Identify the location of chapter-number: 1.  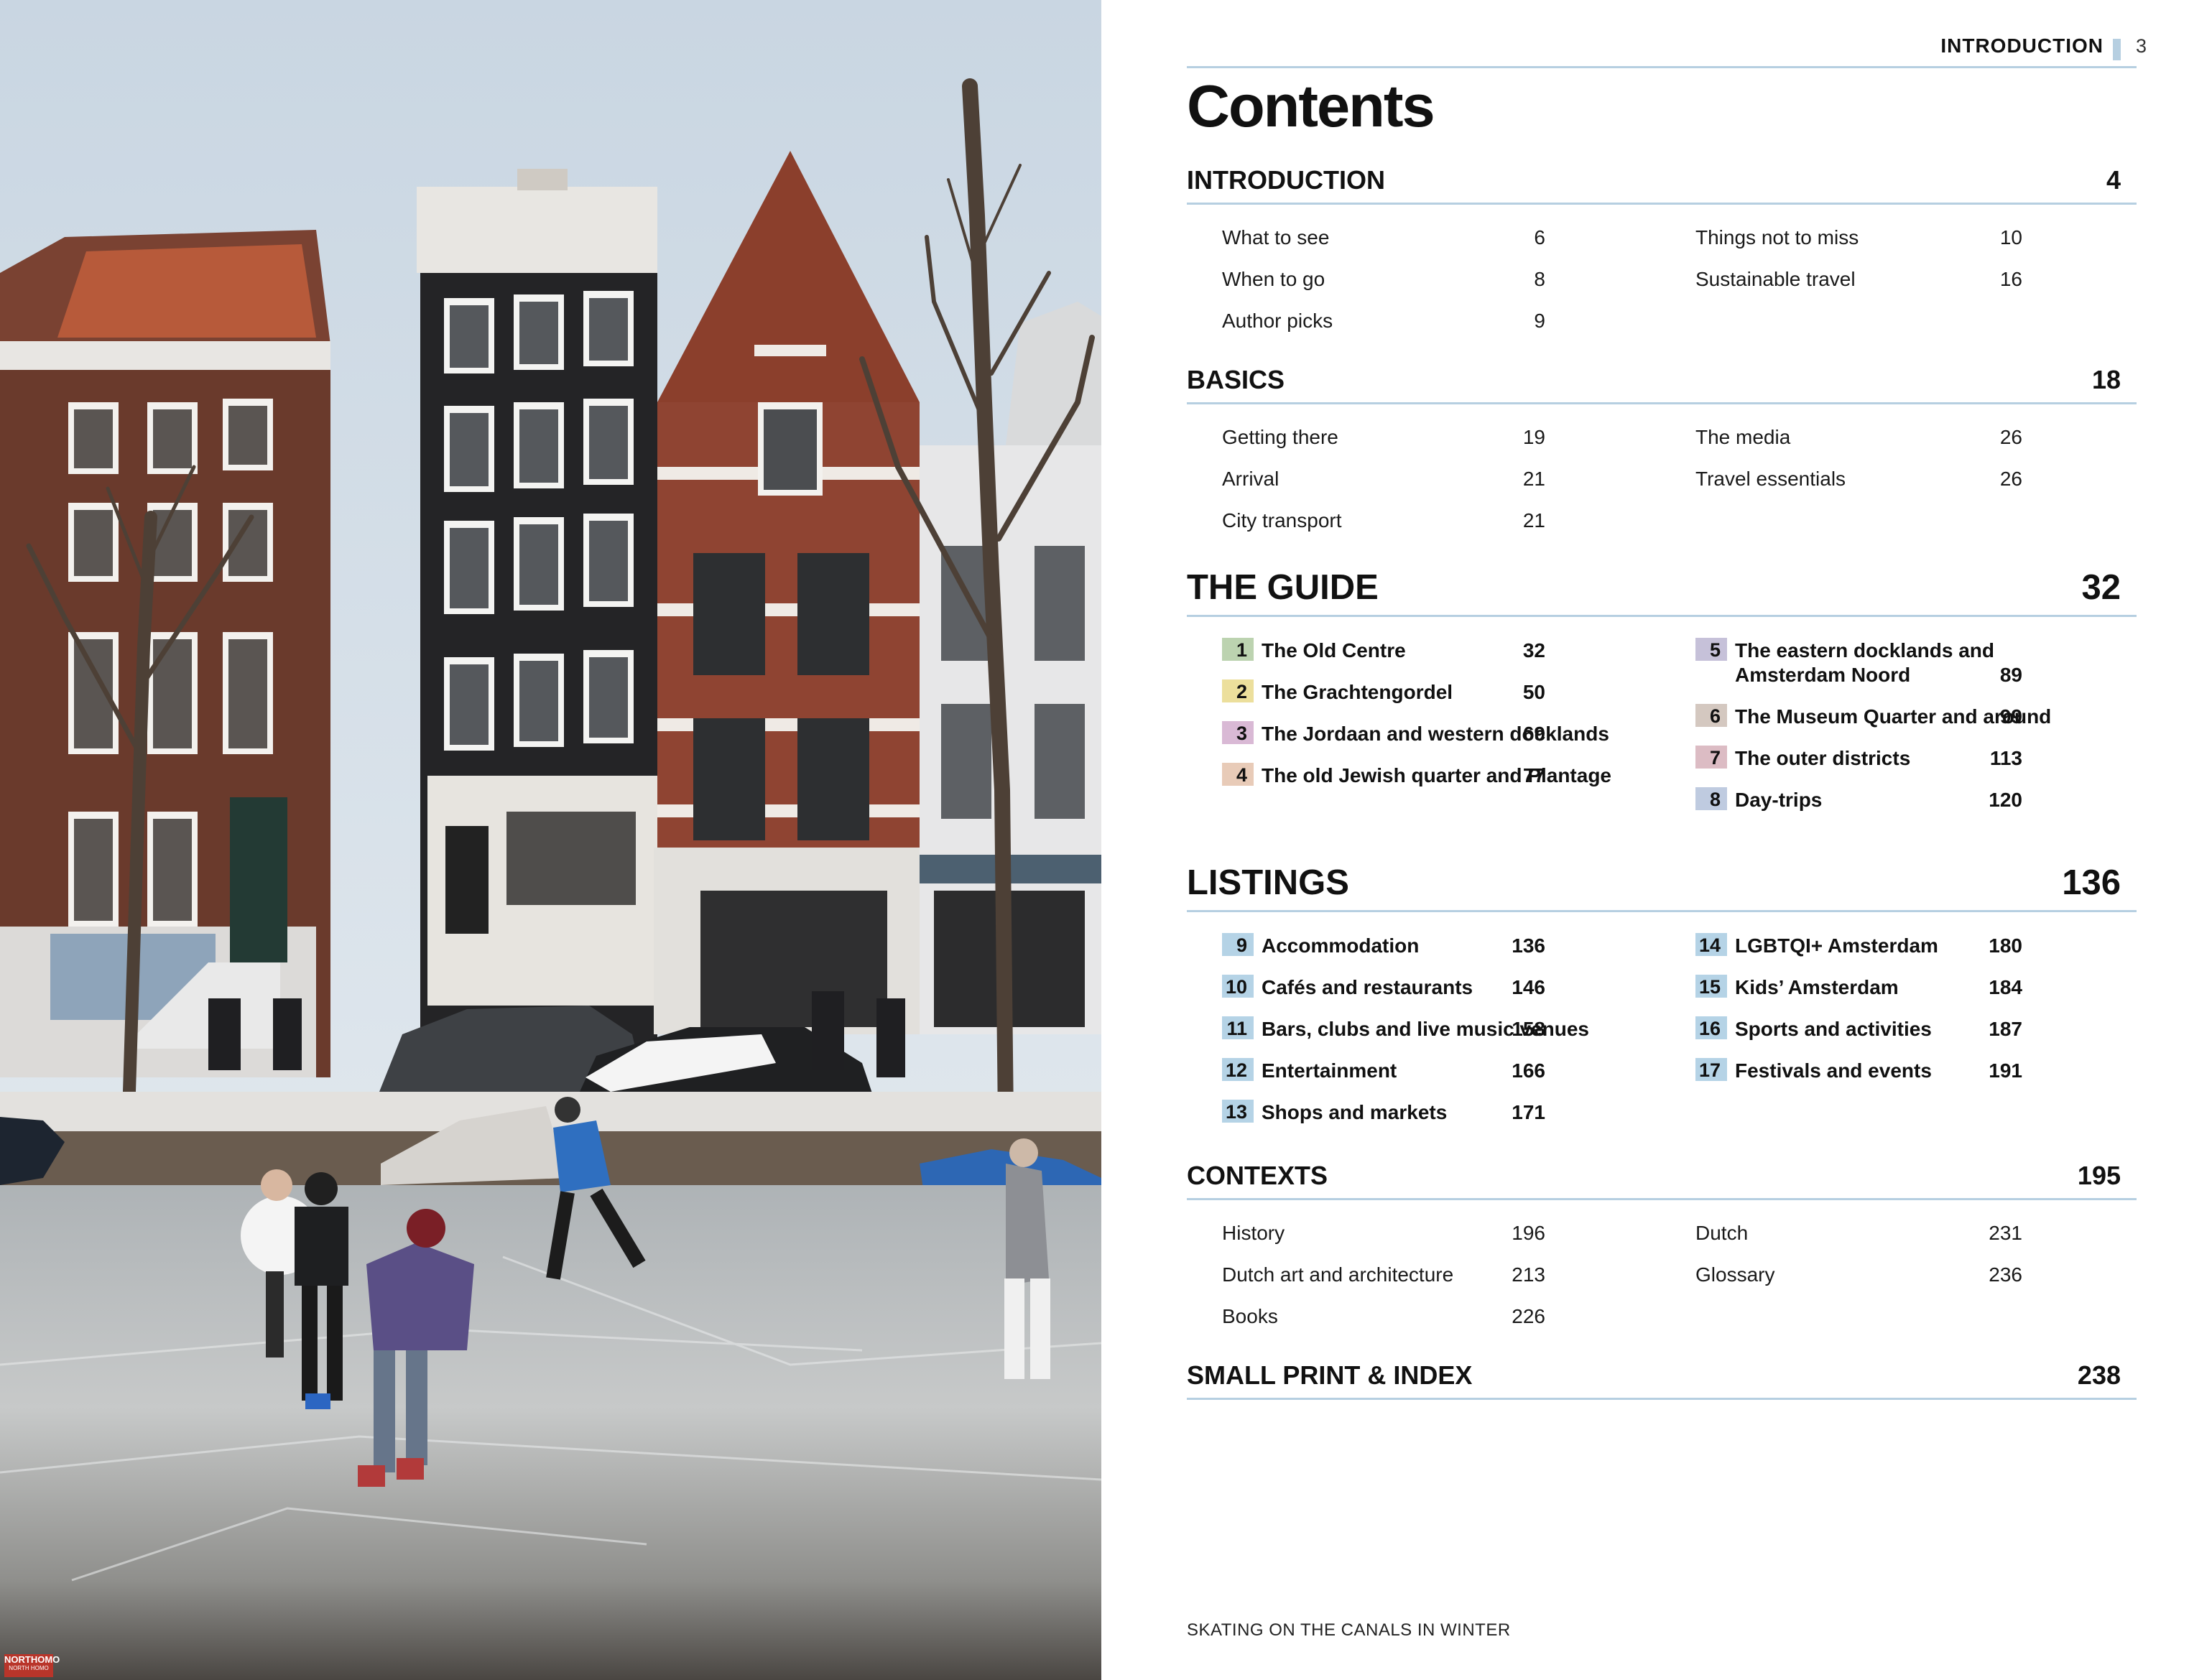
(1238, 649).